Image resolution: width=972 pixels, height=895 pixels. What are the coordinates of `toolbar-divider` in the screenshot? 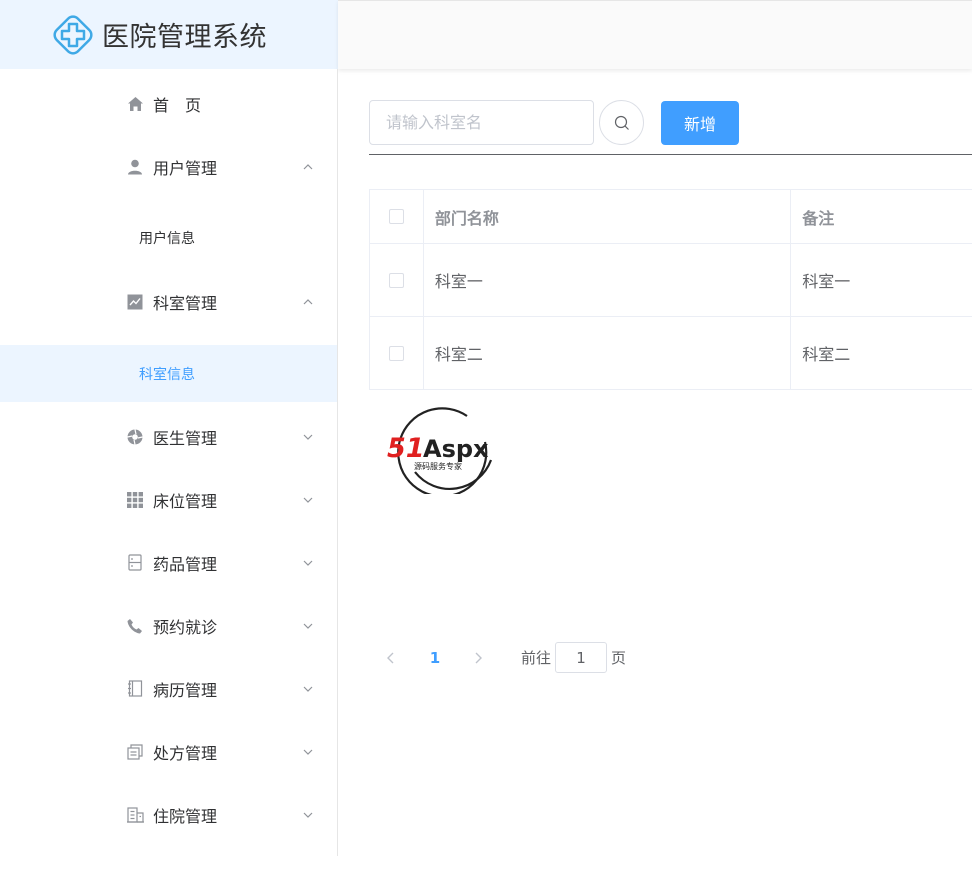 It's located at (670, 154).